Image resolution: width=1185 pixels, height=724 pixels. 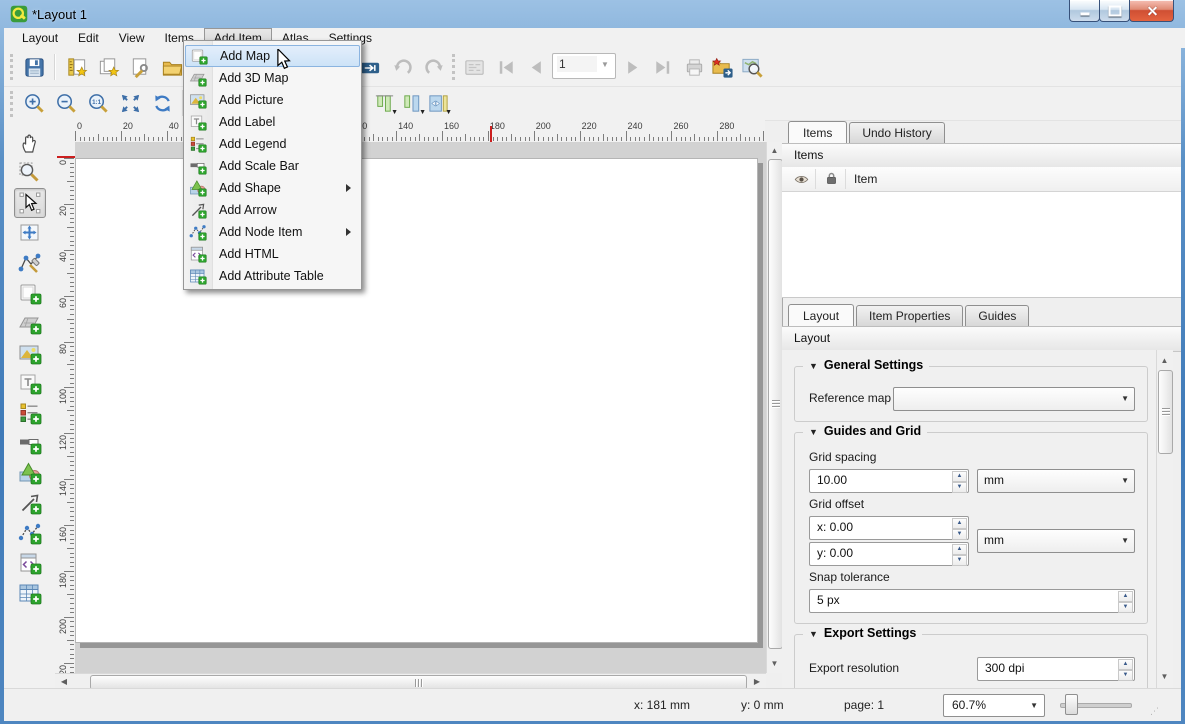 I want to click on tool-add-legend-button, so click(x=30, y=413).